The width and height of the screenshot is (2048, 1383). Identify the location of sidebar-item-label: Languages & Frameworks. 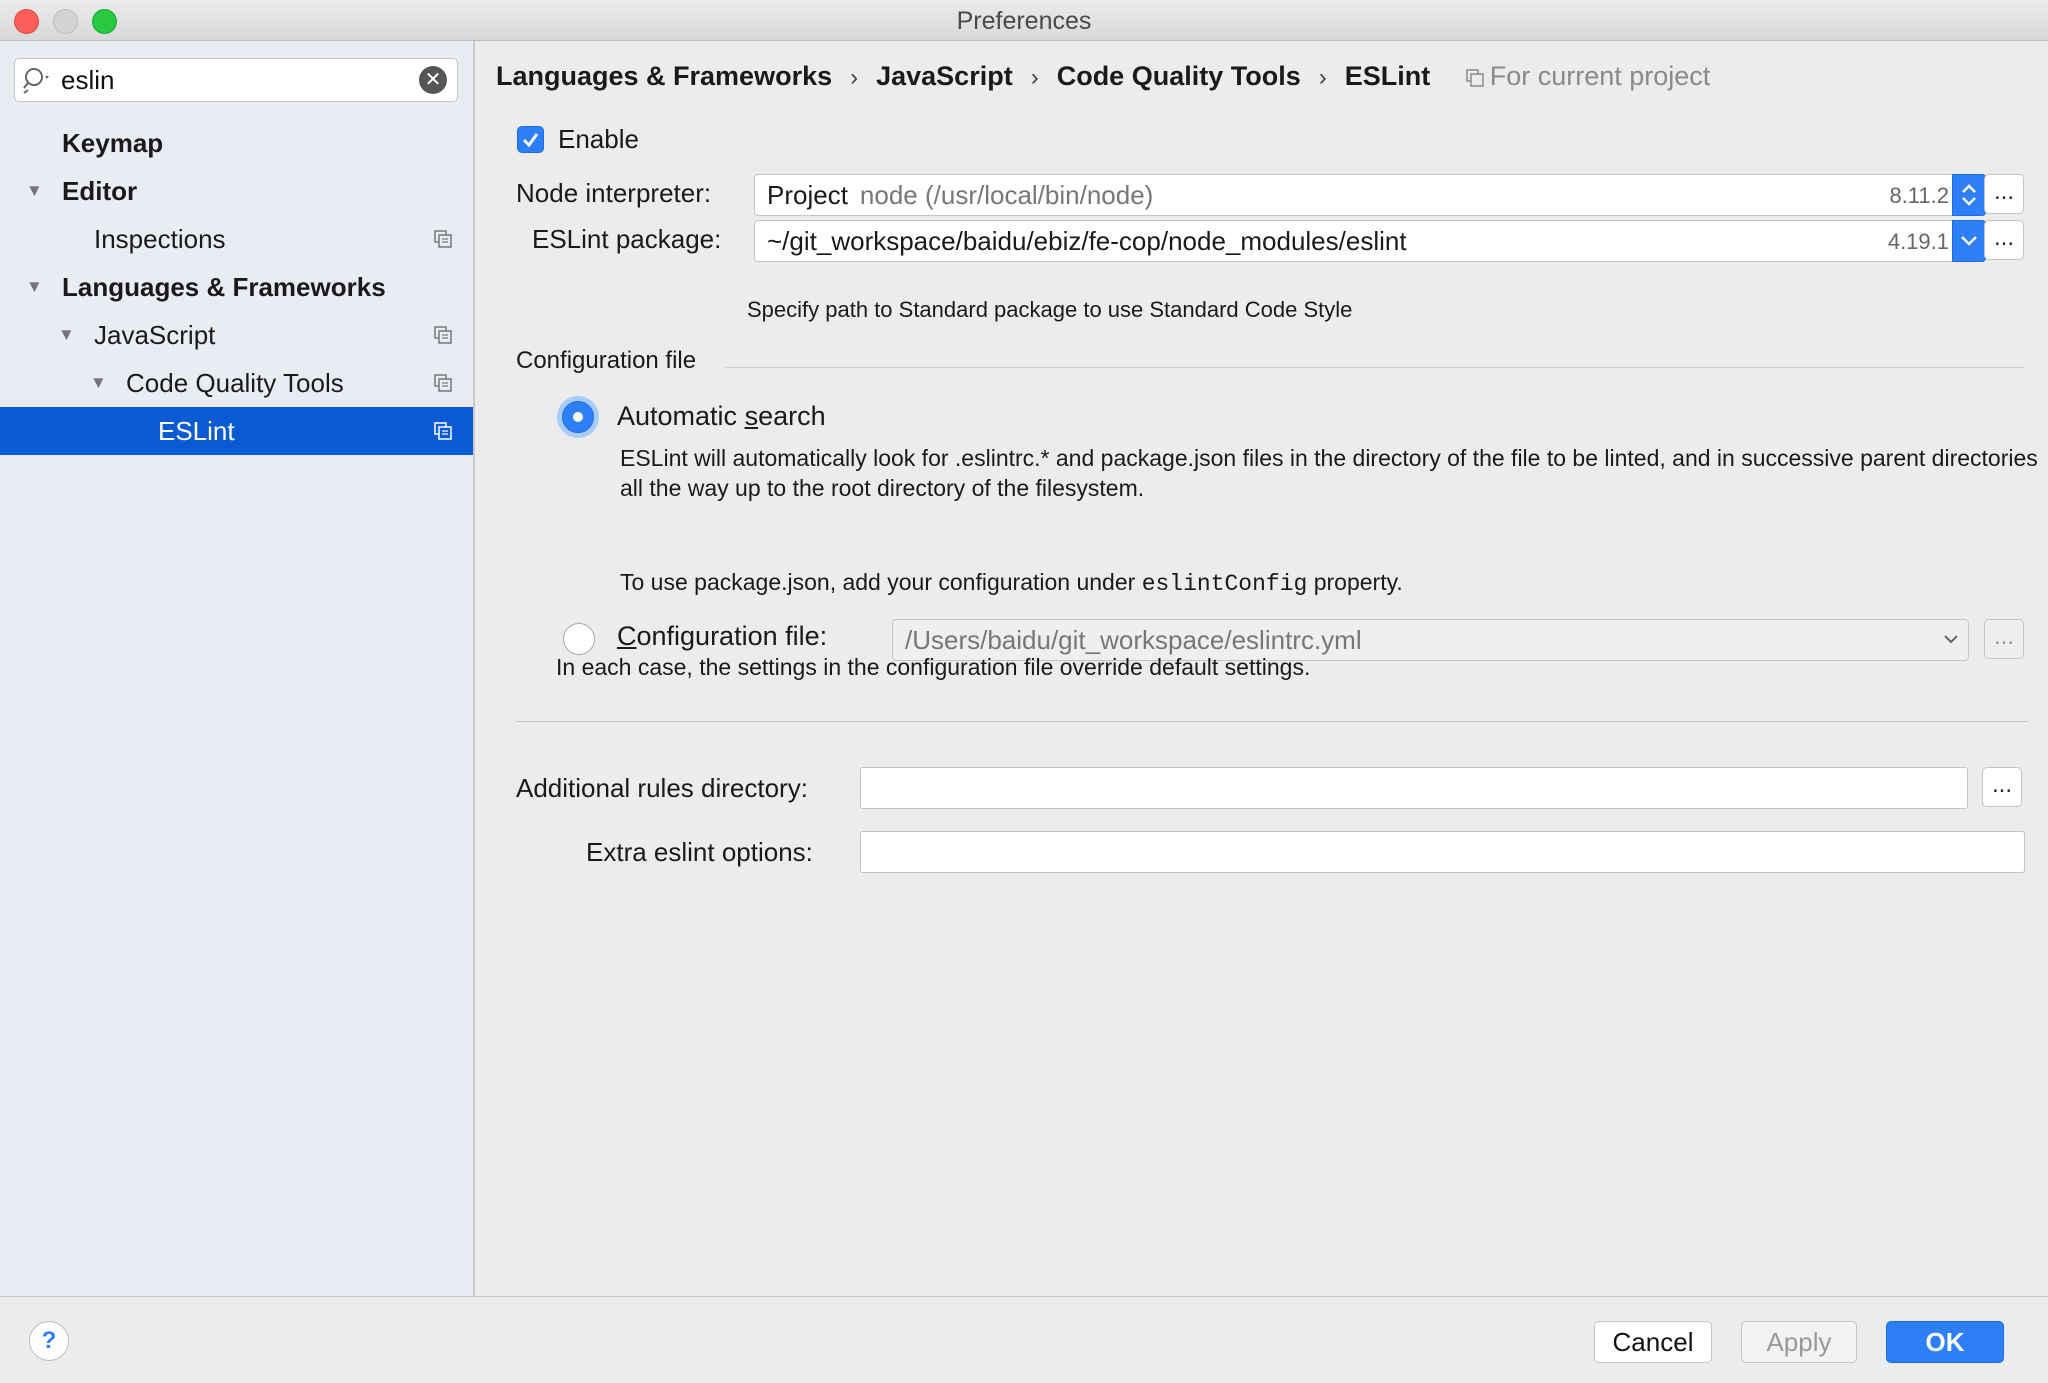
(224, 287).